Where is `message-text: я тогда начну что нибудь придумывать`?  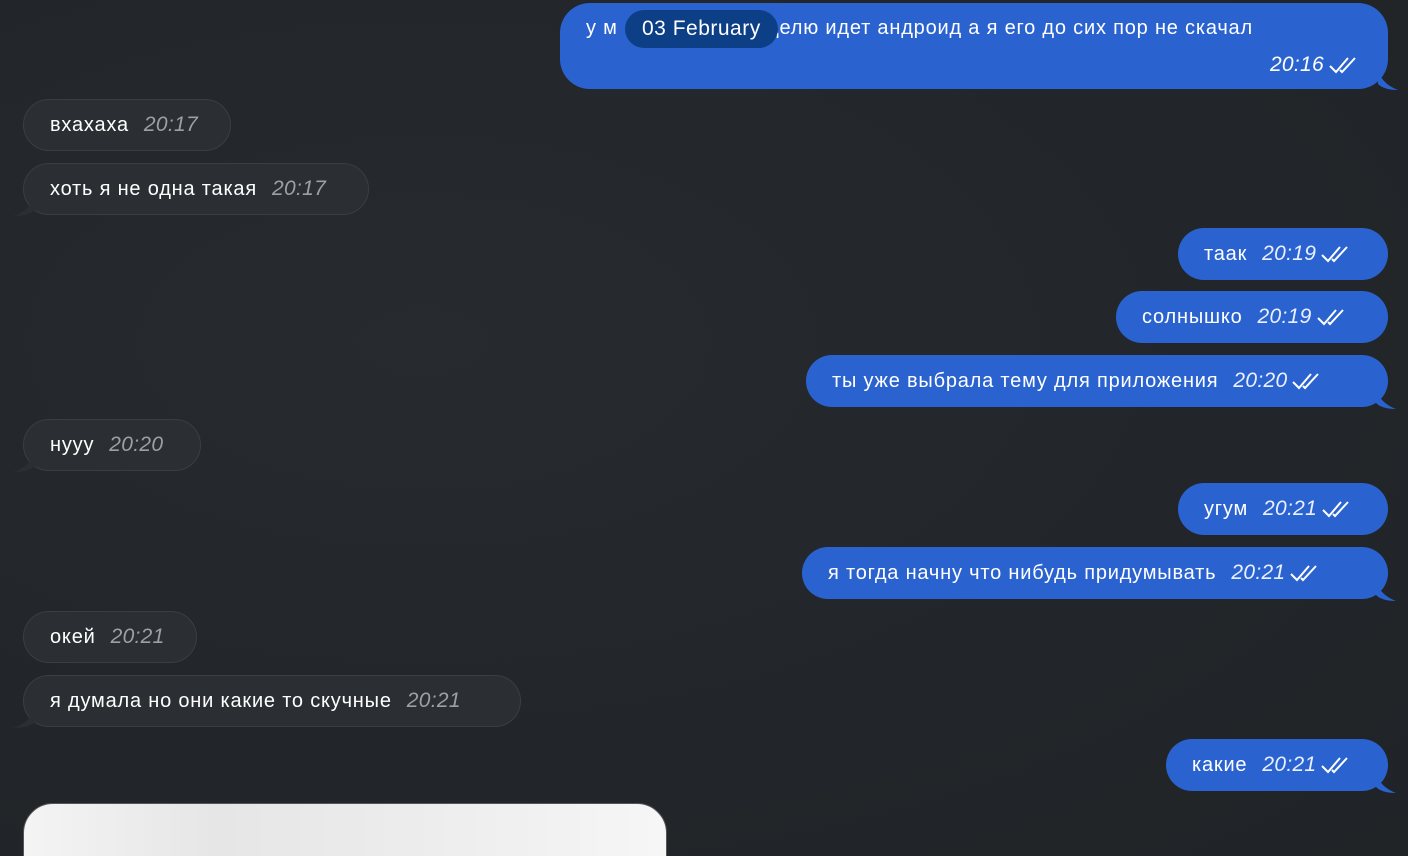 message-text: я тогда начну что нибудь придумывать is located at coordinates (1022, 572).